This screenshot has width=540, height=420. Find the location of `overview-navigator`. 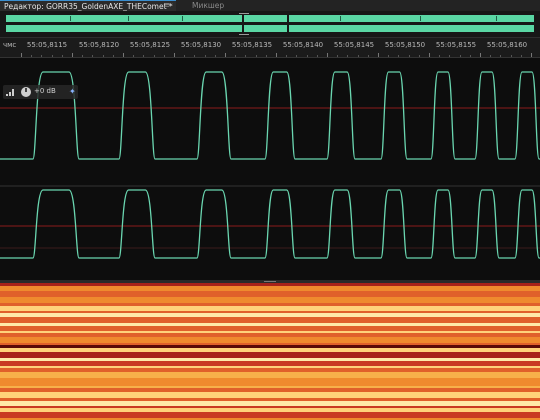

overview-navigator is located at coordinates (270, 24).